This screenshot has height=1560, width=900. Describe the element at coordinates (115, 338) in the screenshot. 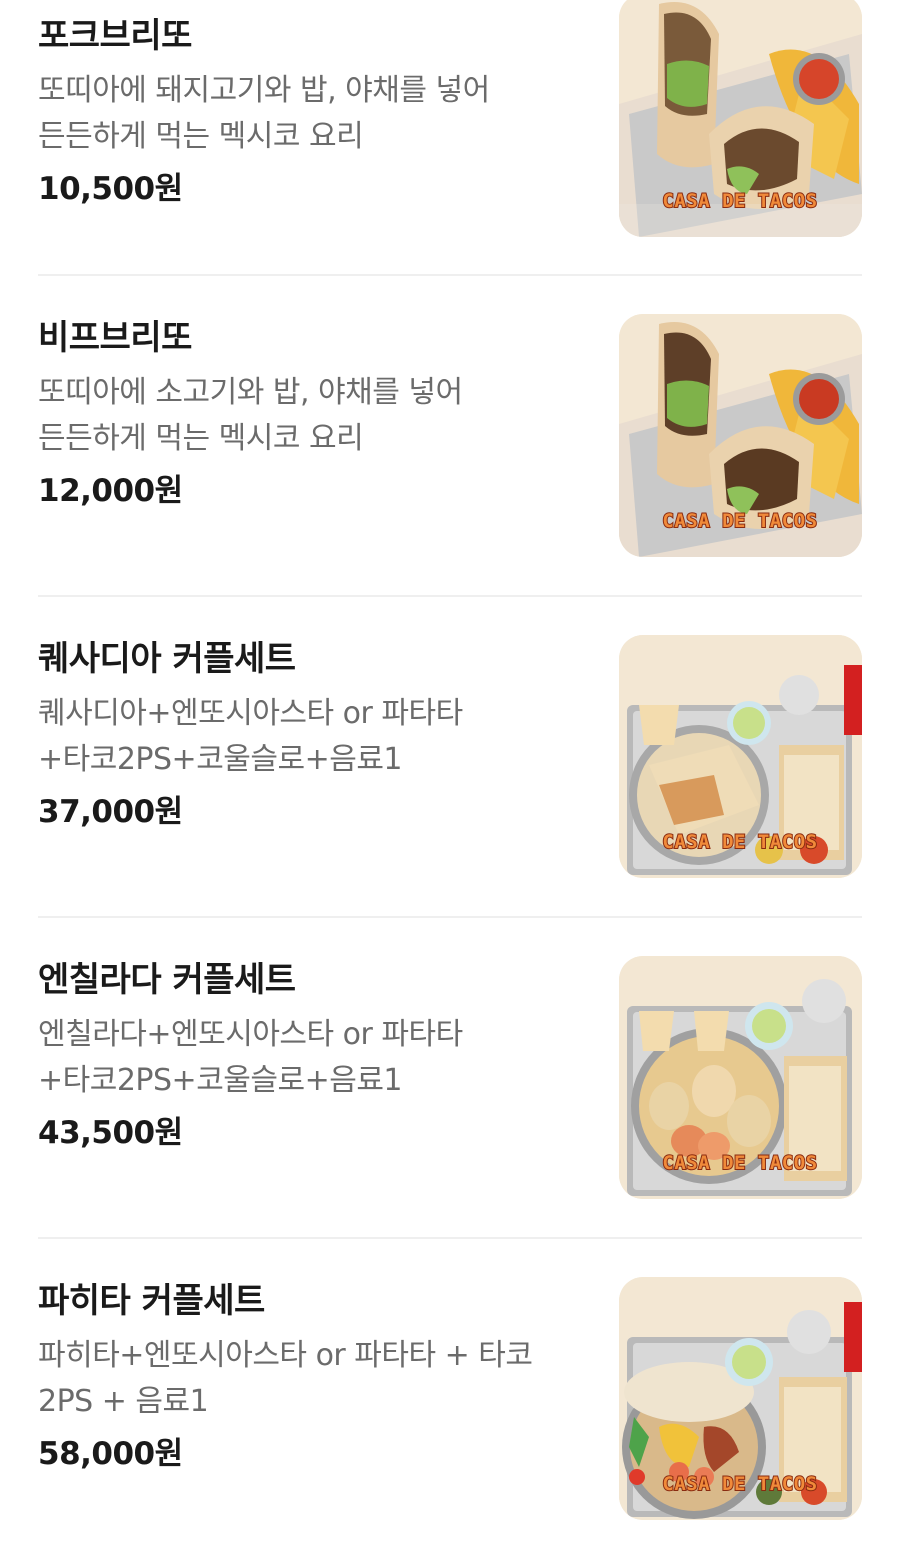

I see `menu-item-name: 비프브리또` at that location.